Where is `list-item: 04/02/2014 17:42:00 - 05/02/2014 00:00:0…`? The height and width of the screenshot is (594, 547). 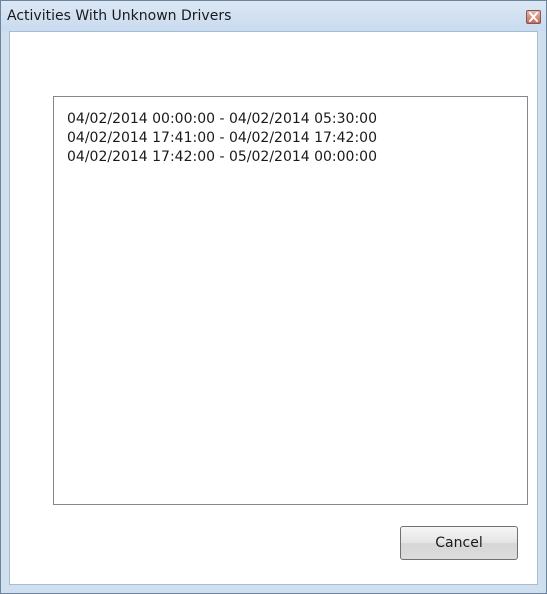 list-item: 04/02/2014 17:42:00 - 05/02/2014 00:00:0… is located at coordinates (297, 157).